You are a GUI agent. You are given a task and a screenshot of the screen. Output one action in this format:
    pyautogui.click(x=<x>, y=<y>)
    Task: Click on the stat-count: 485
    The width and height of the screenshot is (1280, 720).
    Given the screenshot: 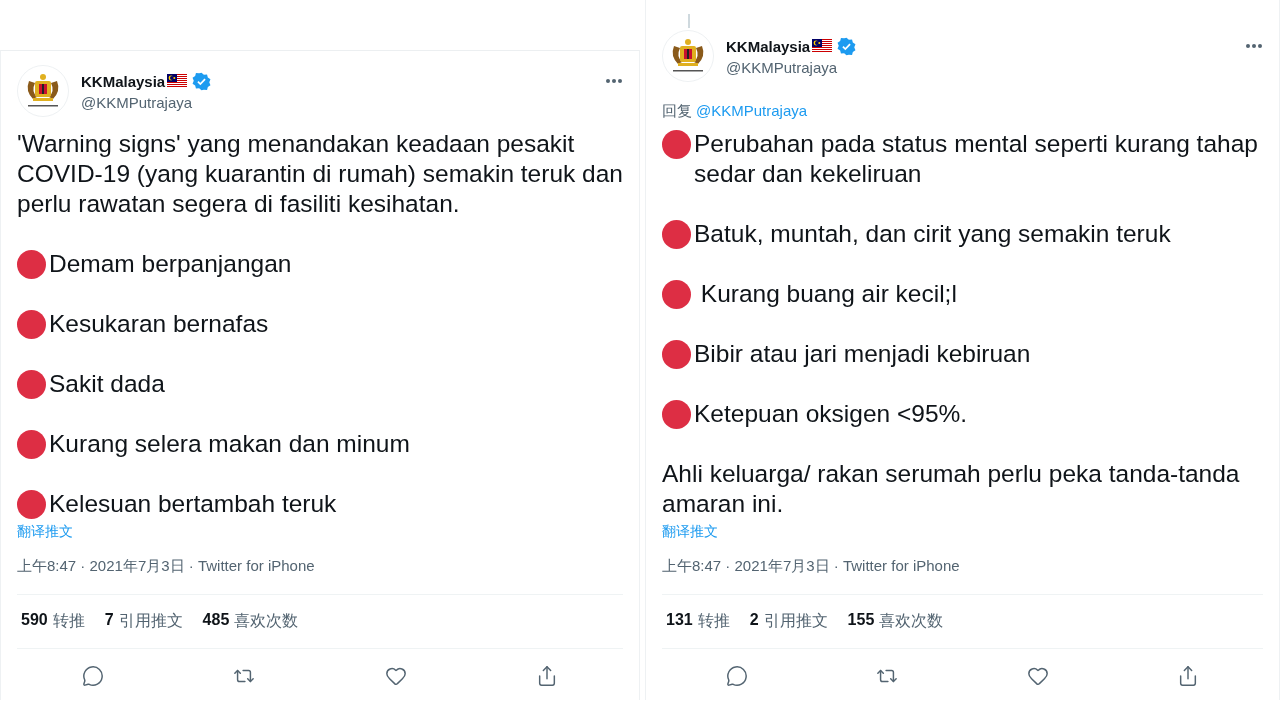 What is the action you would take?
    pyautogui.click(x=216, y=620)
    